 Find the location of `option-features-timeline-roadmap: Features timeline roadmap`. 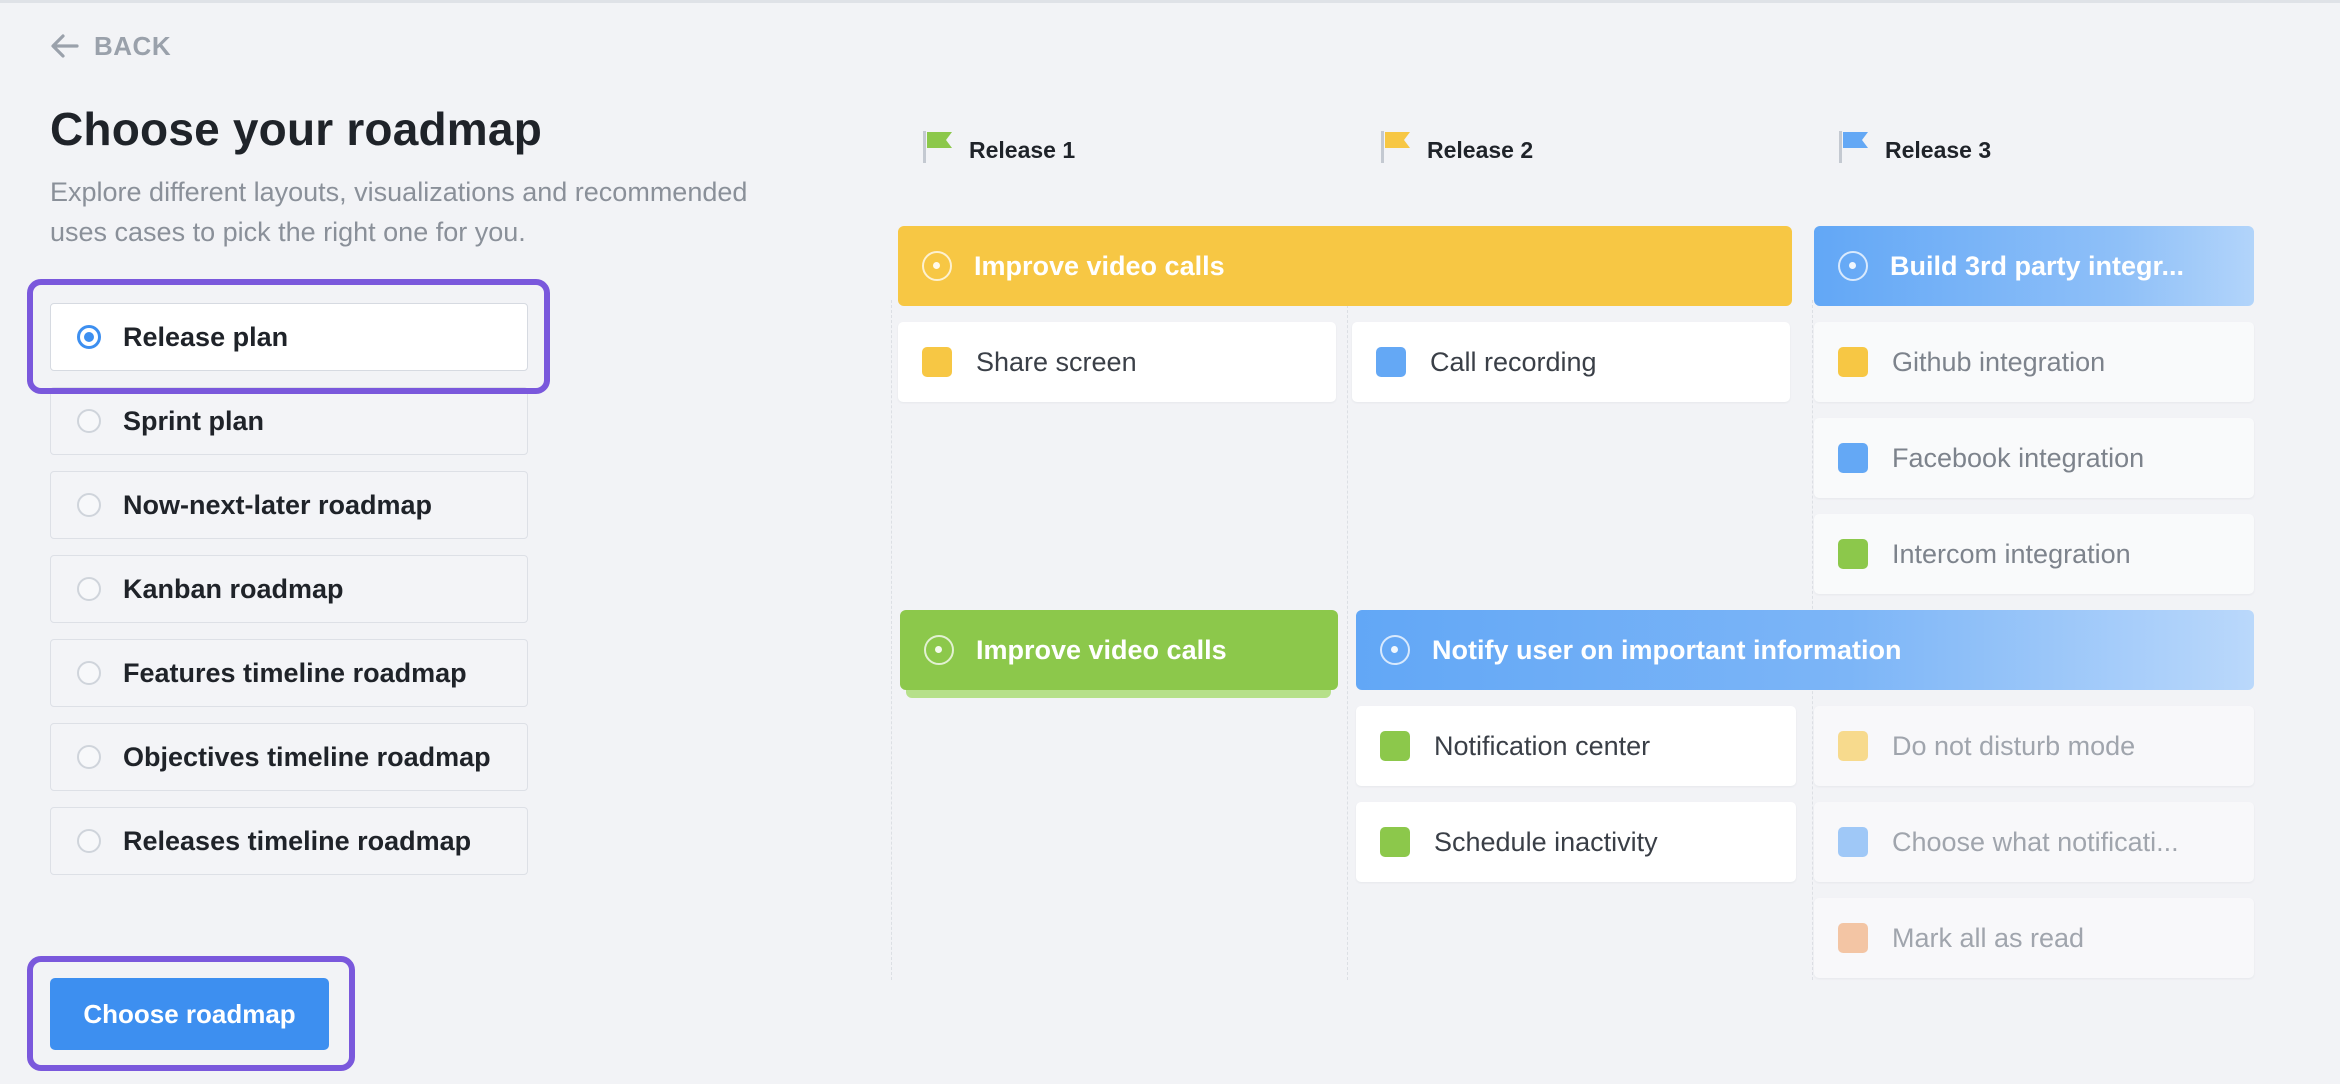

option-features-timeline-roadmap: Features timeline roadmap is located at coordinates (289, 673).